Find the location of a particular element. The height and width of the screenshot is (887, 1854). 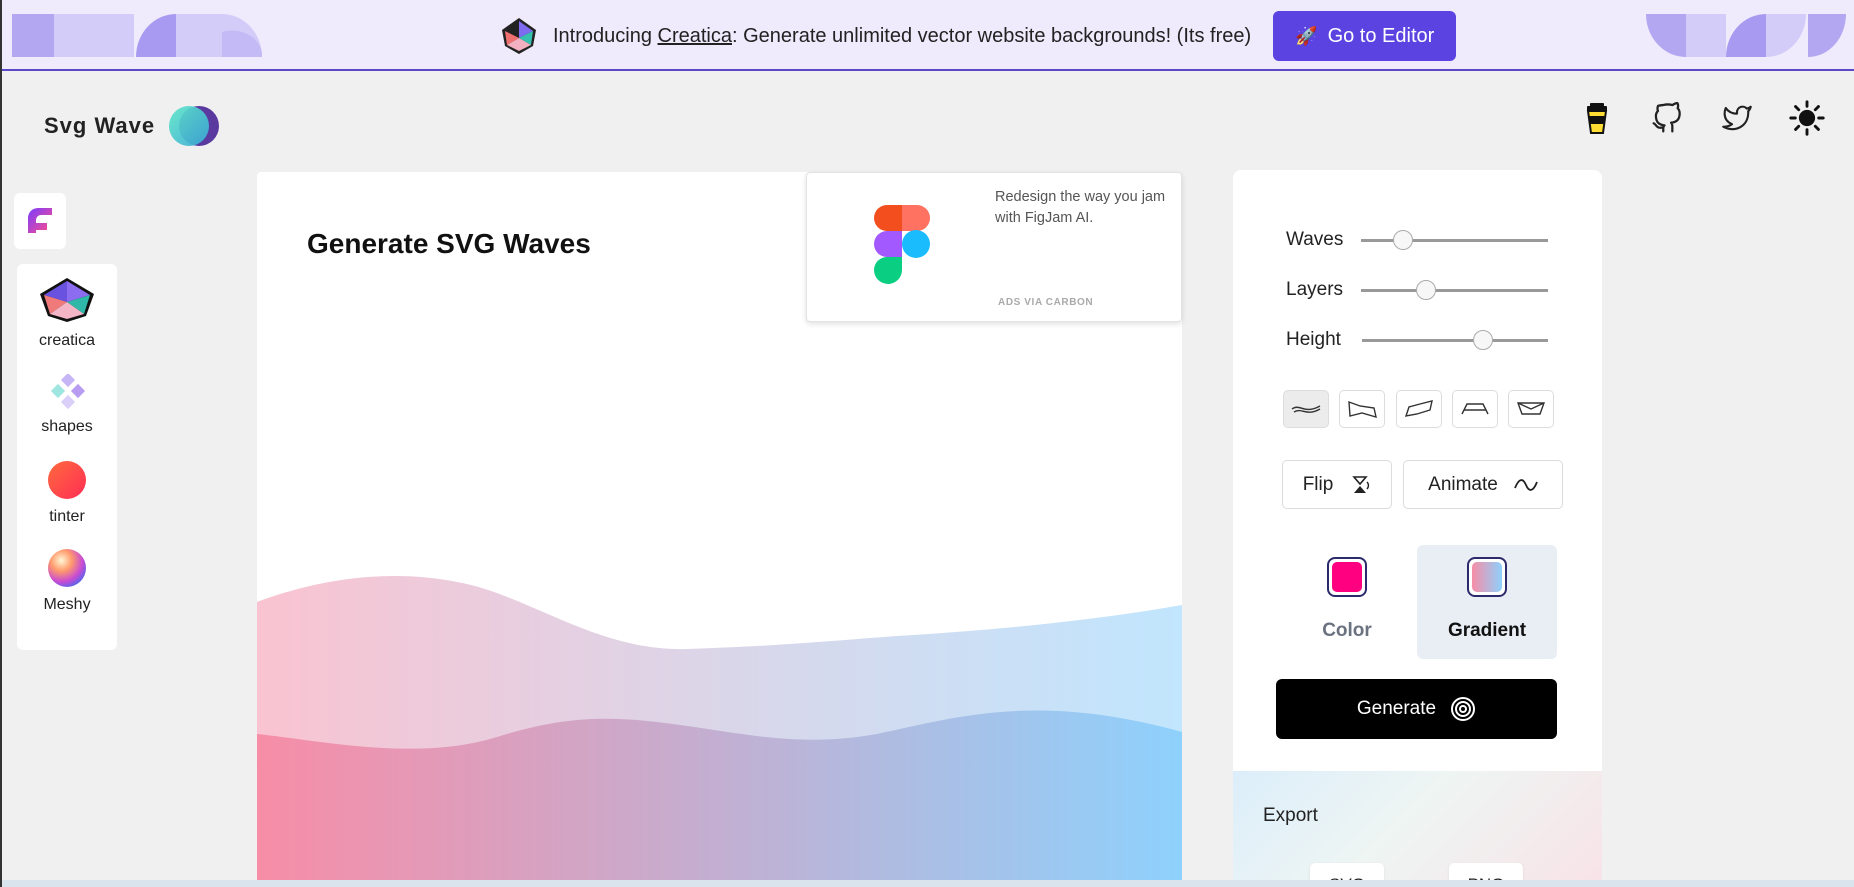

sidebar-item-label: Meshy is located at coordinates (67, 604).